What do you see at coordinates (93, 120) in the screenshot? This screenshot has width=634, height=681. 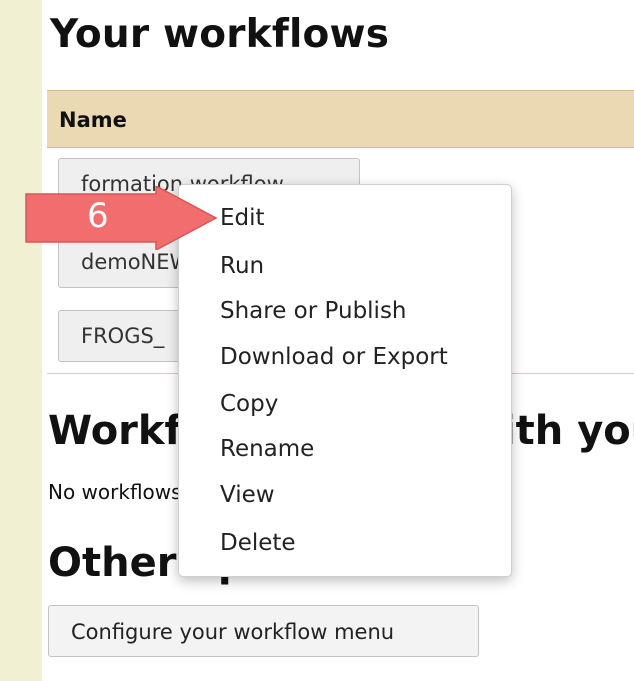 I see `name-column-header: Name` at bounding box center [93, 120].